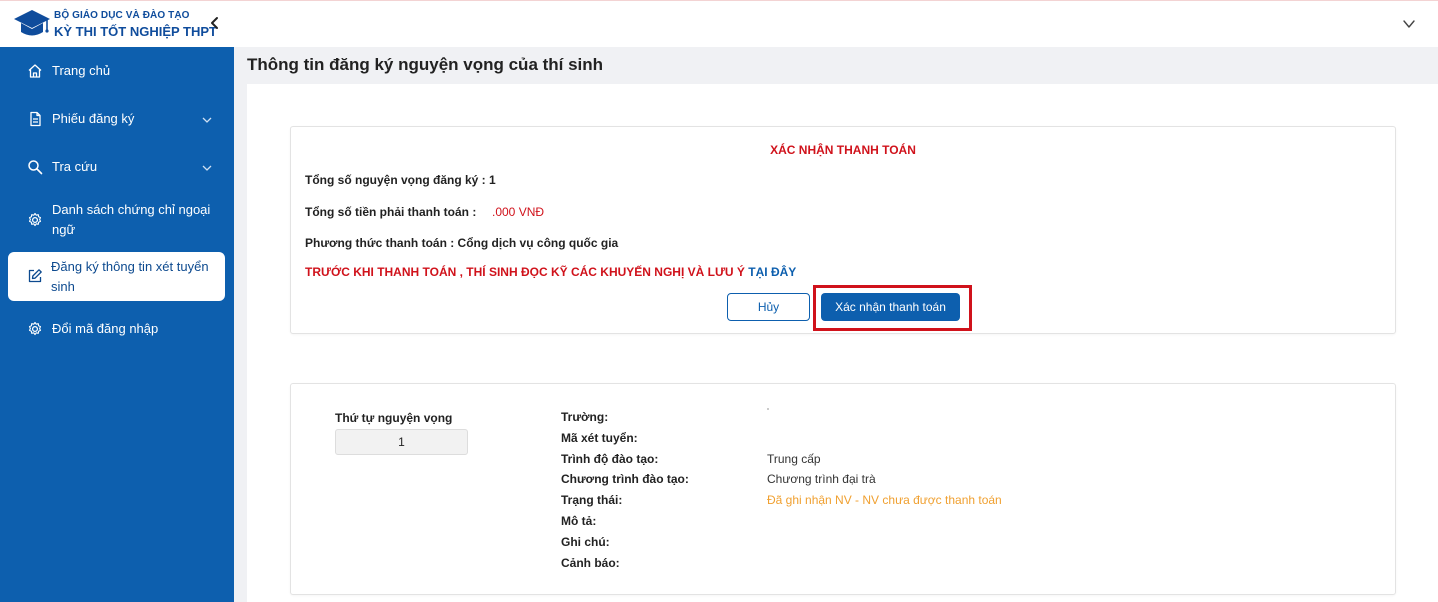 The height and width of the screenshot is (602, 1438). I want to click on sidebar-item-admission-registration: Đăng ký thông tin xét tuyển sinh, so click(116, 276).